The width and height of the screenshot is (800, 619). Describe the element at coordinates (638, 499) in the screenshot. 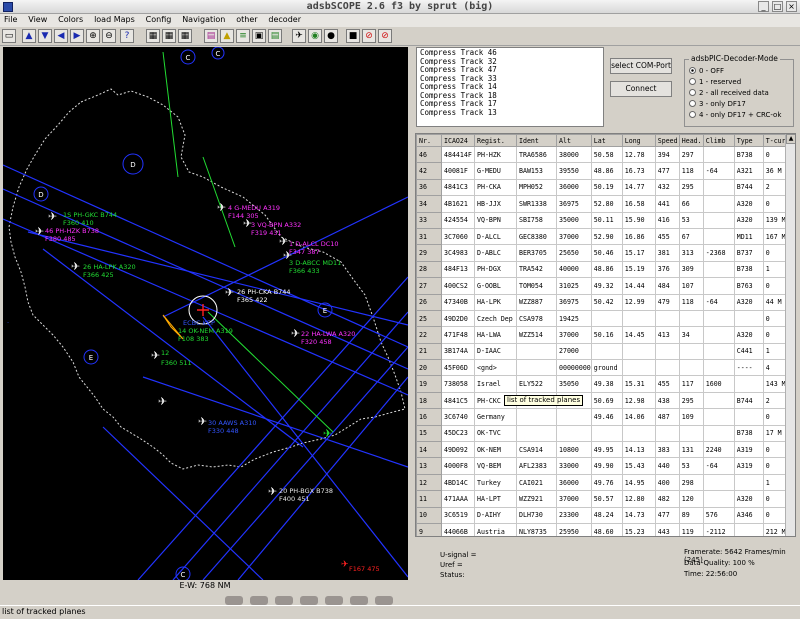

I see `table-cell: 12.80` at that location.